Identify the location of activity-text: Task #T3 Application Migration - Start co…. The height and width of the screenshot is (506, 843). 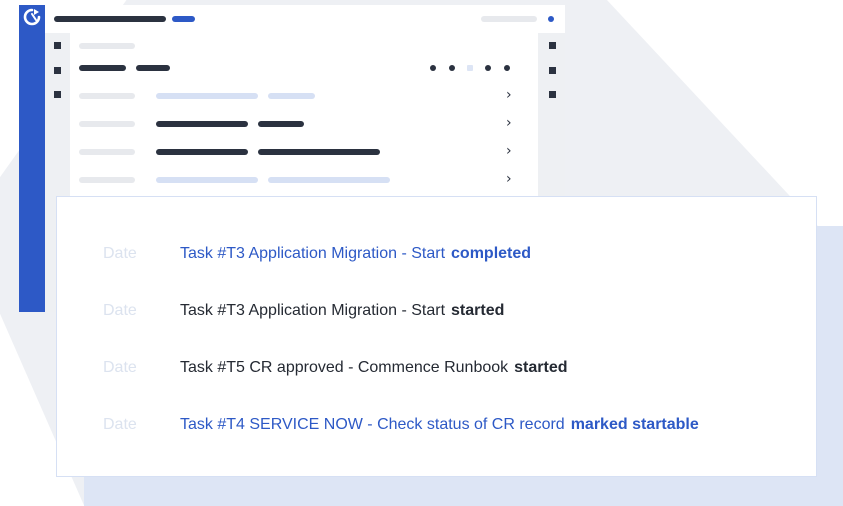
(355, 254).